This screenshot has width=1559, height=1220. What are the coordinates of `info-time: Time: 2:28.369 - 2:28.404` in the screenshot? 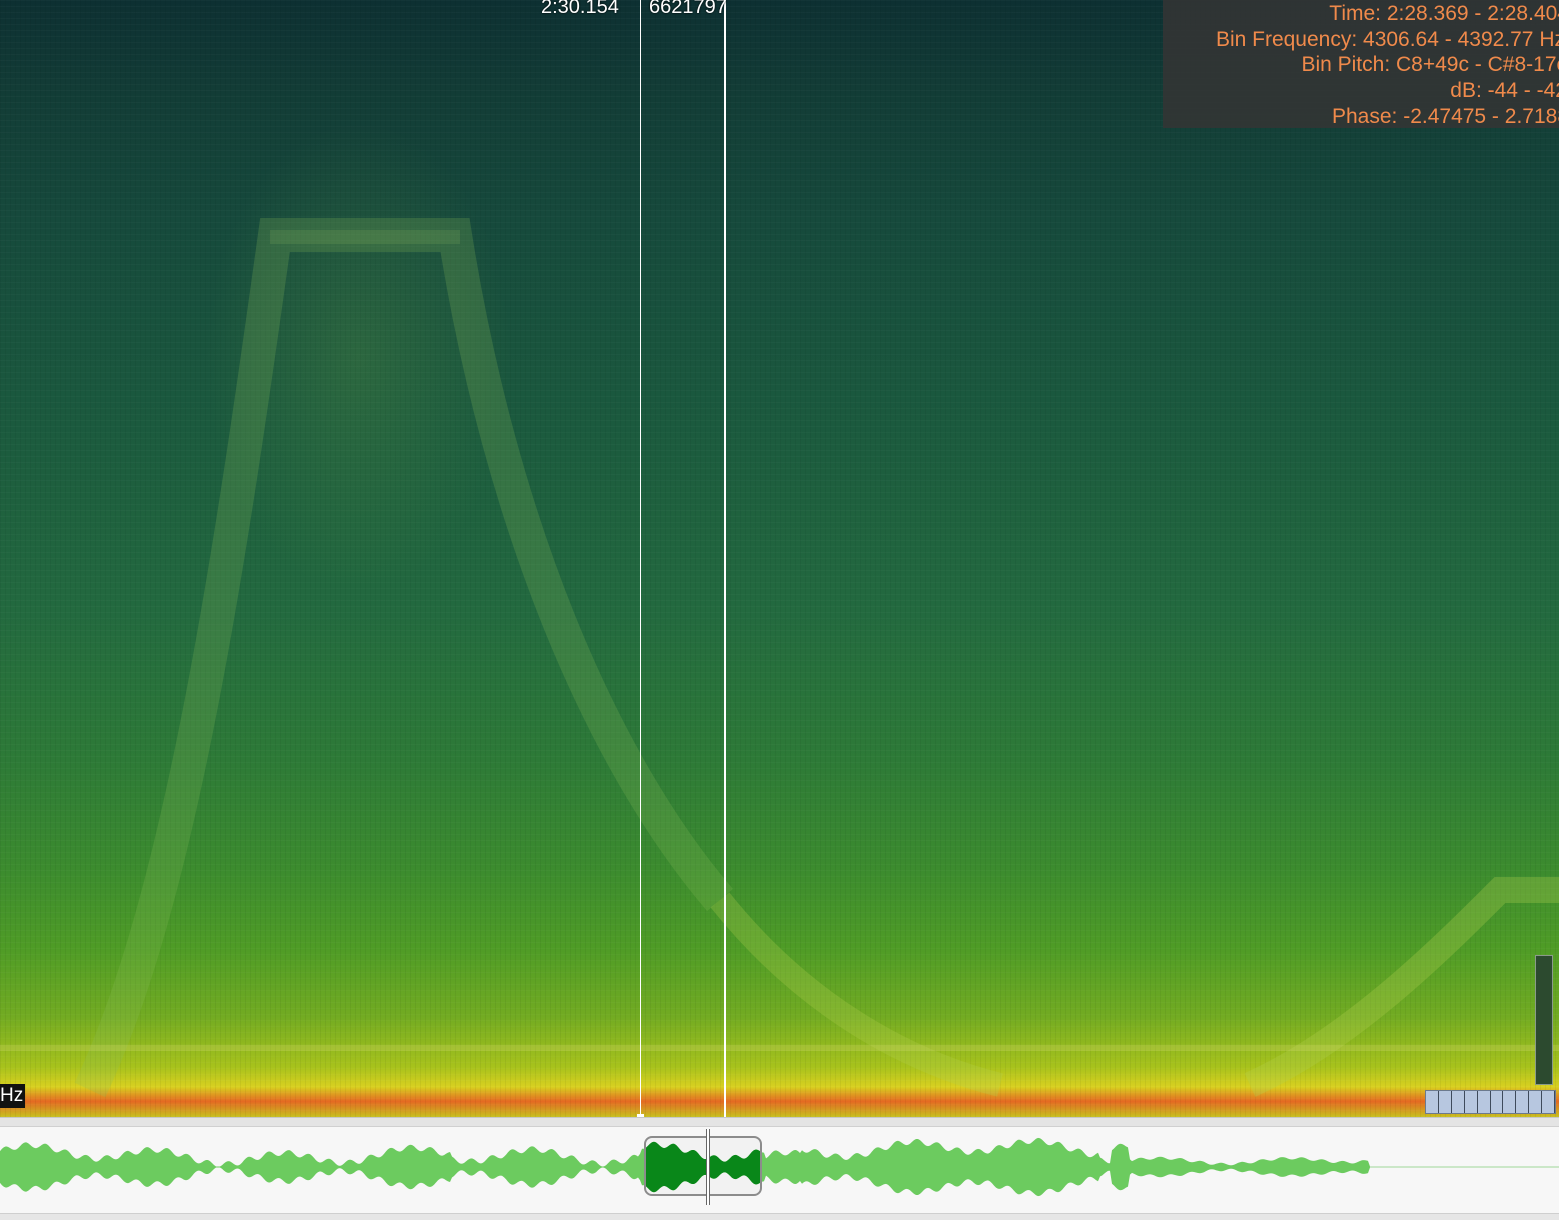 It's located at (1444, 13).